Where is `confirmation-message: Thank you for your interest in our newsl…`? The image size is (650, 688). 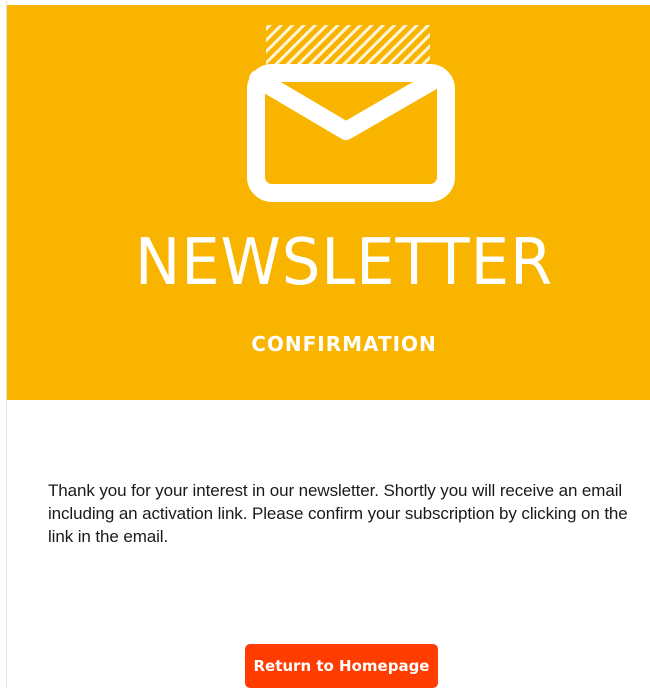
confirmation-message: Thank you for your interest in our newsl… is located at coordinates (338, 513).